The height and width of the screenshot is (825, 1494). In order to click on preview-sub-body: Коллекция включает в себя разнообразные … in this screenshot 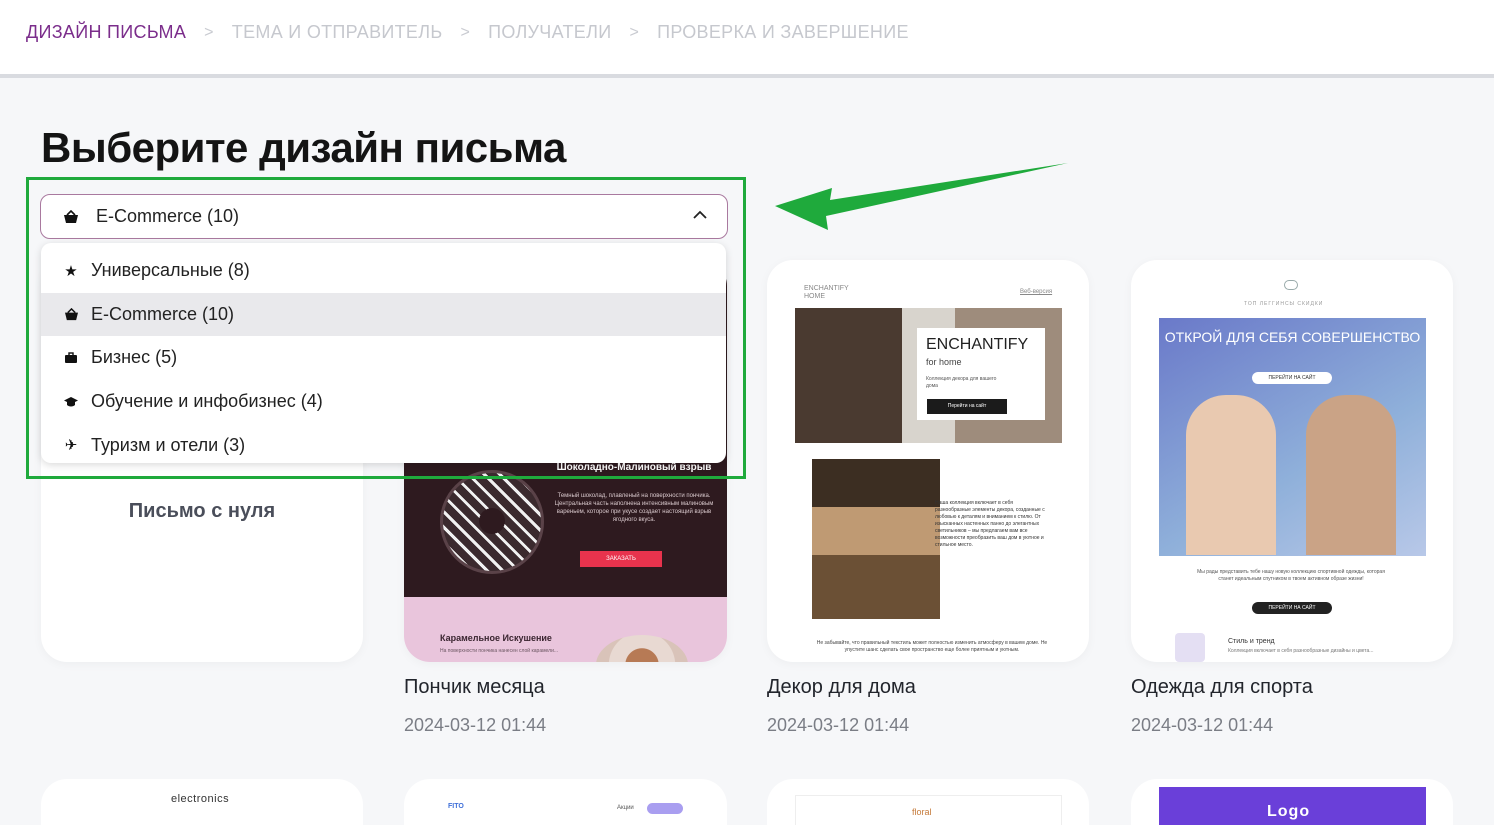, I will do `click(1301, 651)`.